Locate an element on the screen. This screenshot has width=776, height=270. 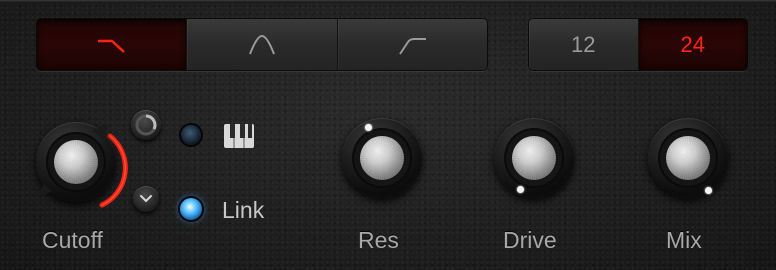
link-label: Link is located at coordinates (243, 210).